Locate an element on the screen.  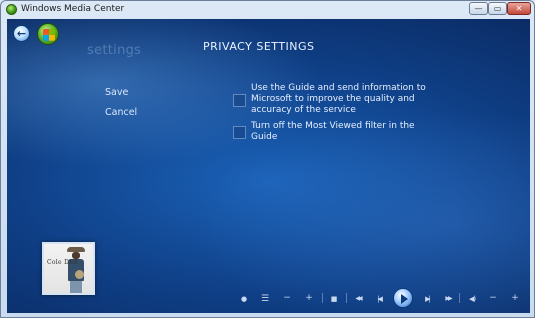
channel-up-icon: + is located at coordinates (309, 298).